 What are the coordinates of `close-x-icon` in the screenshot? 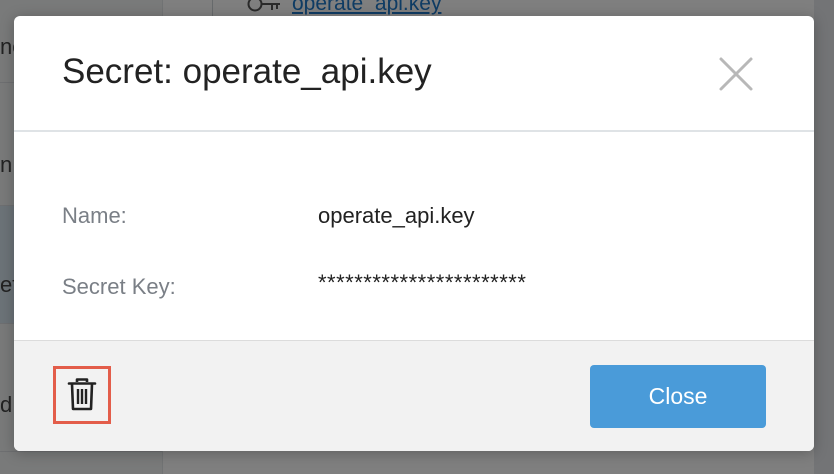 It's located at (736, 74).